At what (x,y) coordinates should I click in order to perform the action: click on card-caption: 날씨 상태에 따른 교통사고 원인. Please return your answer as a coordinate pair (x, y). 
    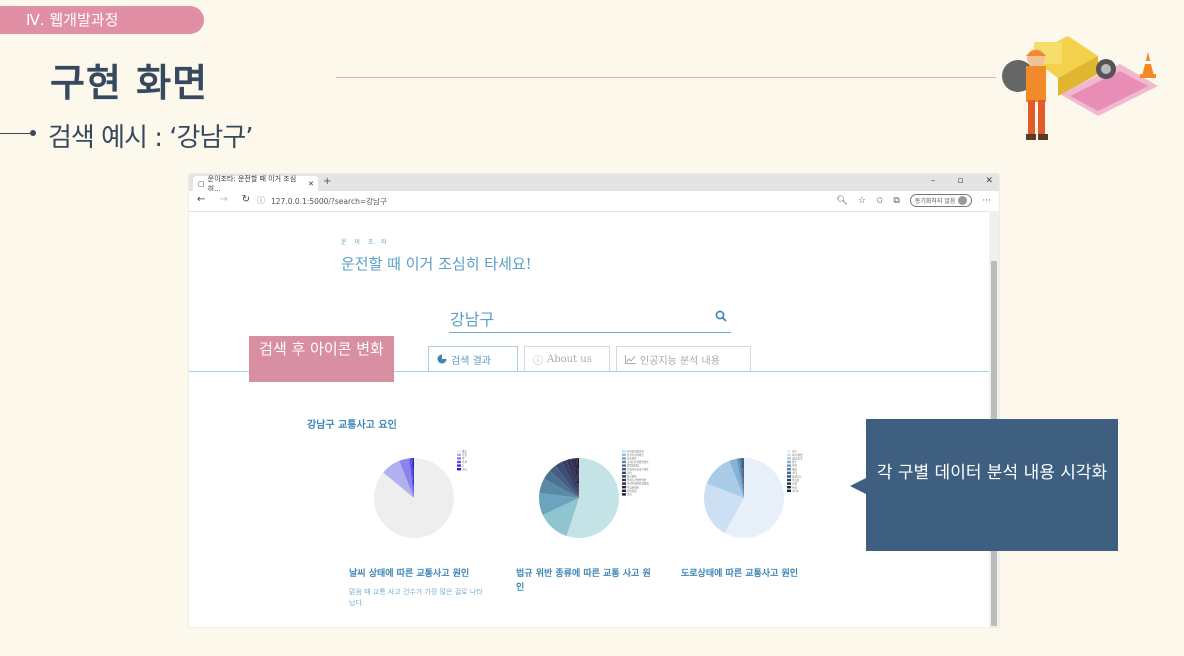
    Looking at the image, I should click on (419, 574).